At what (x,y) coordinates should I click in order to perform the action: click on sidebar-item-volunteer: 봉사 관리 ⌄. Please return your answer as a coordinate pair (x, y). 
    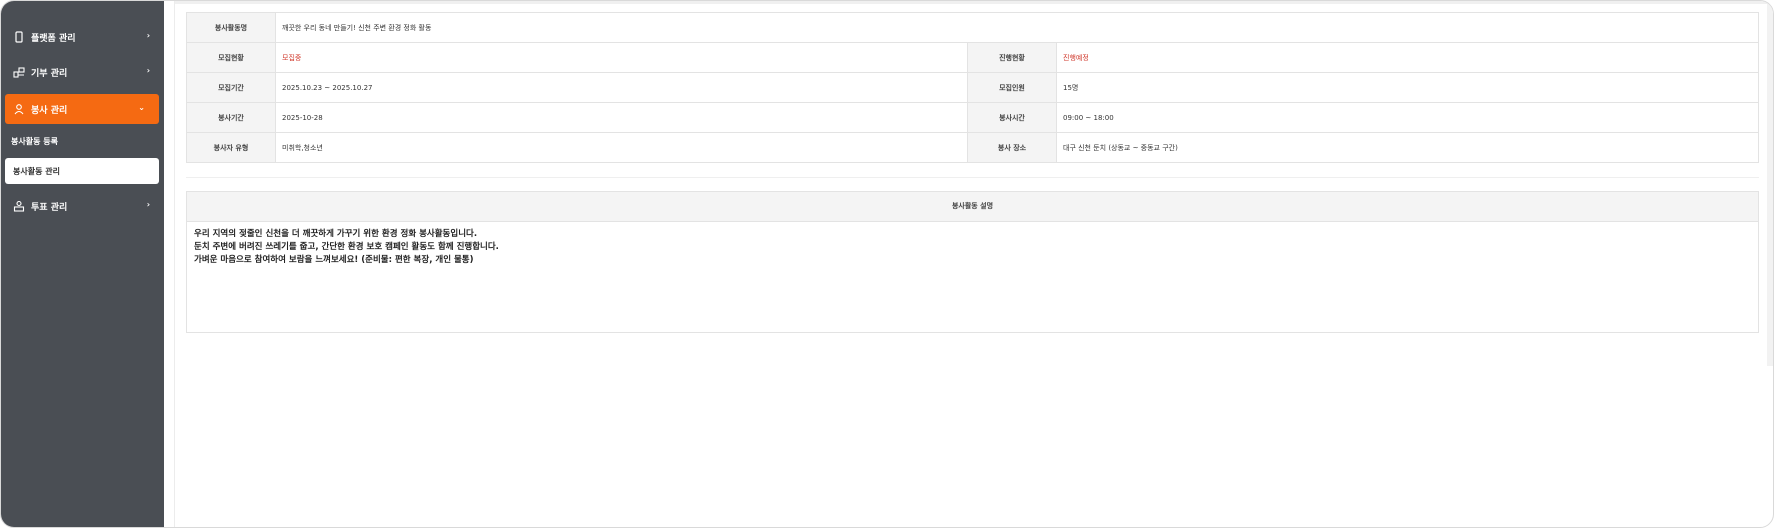
    Looking at the image, I should click on (82, 109).